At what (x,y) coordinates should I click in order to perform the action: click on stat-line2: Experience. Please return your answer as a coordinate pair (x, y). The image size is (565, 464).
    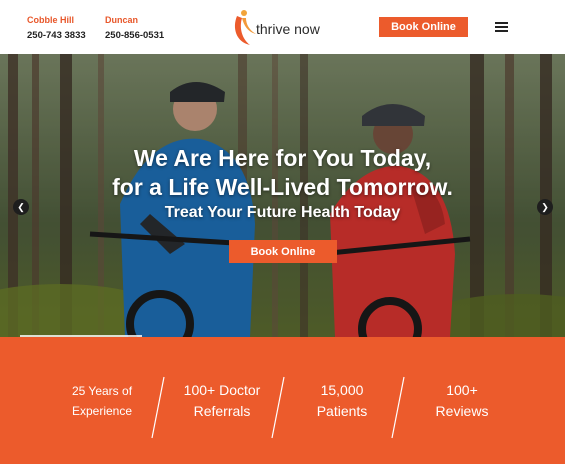
    Looking at the image, I should click on (102, 410).